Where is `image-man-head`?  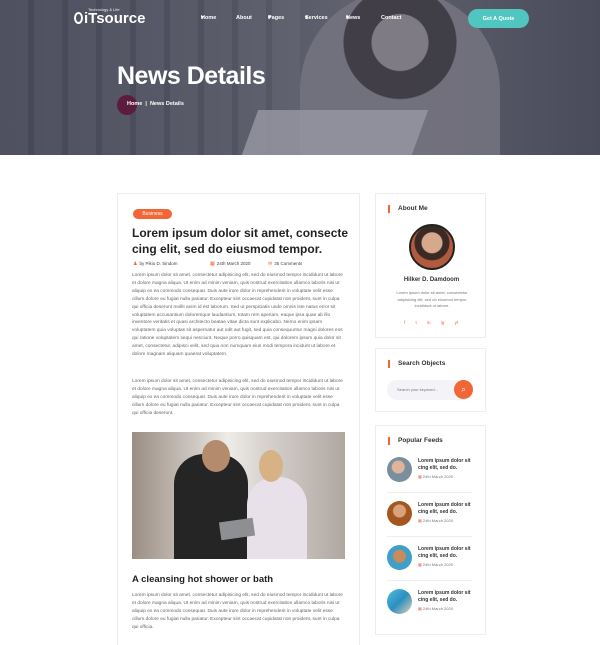 image-man-head is located at coordinates (216, 456).